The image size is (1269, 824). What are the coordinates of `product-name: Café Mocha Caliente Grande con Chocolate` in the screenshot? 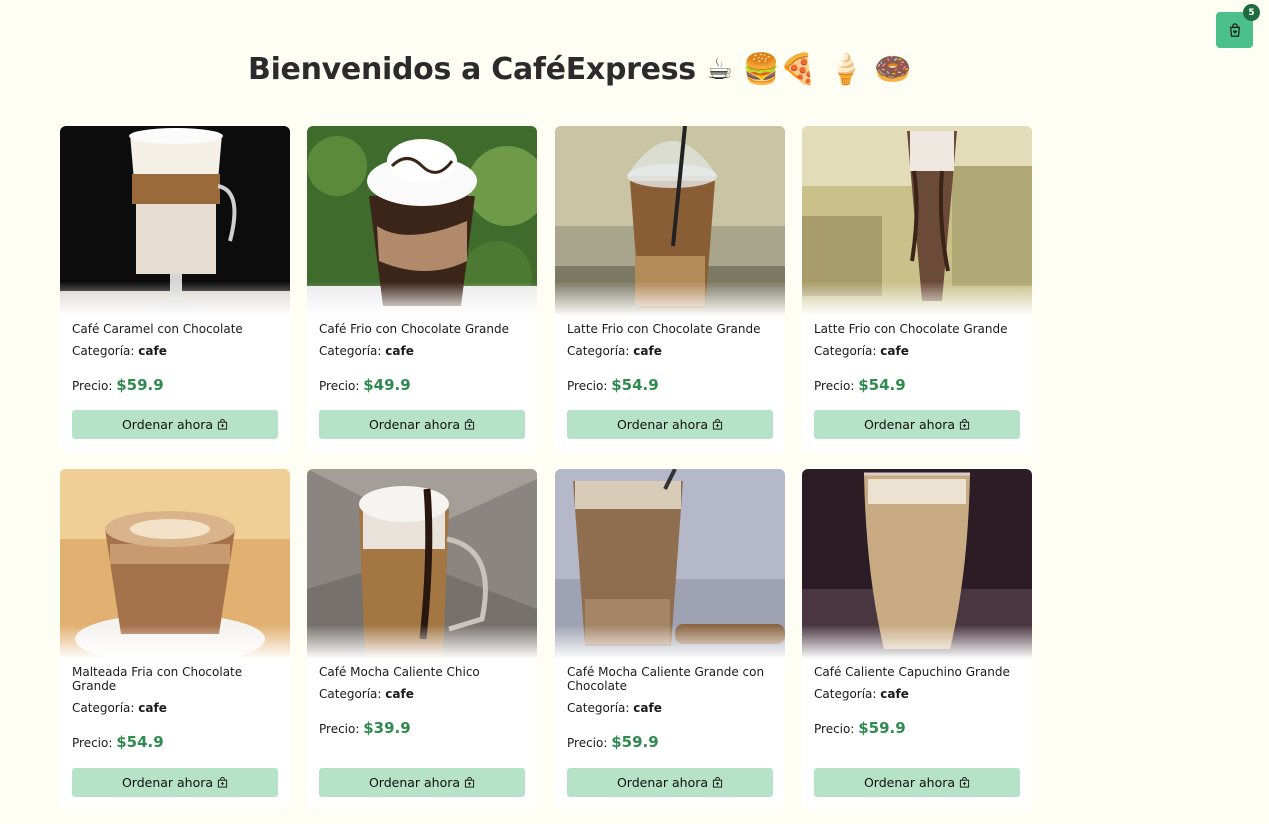 It's located at (666, 679).